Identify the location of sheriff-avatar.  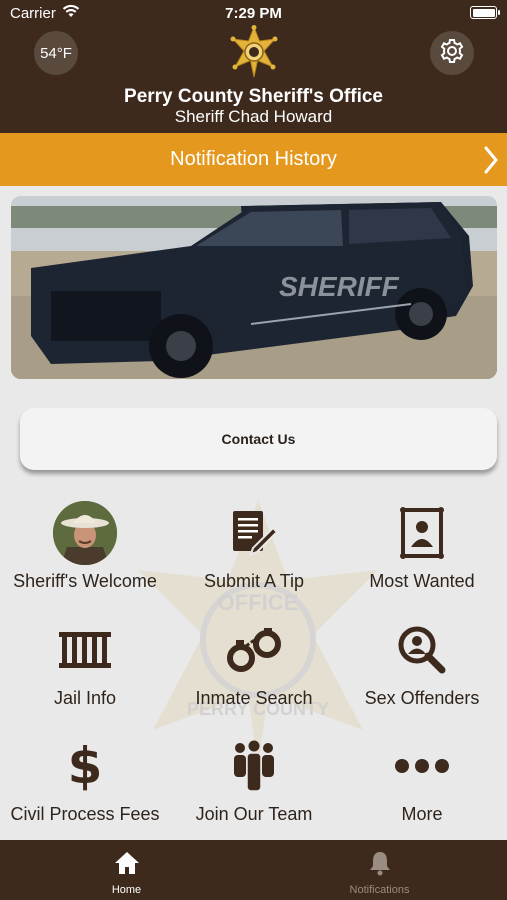
(85, 533).